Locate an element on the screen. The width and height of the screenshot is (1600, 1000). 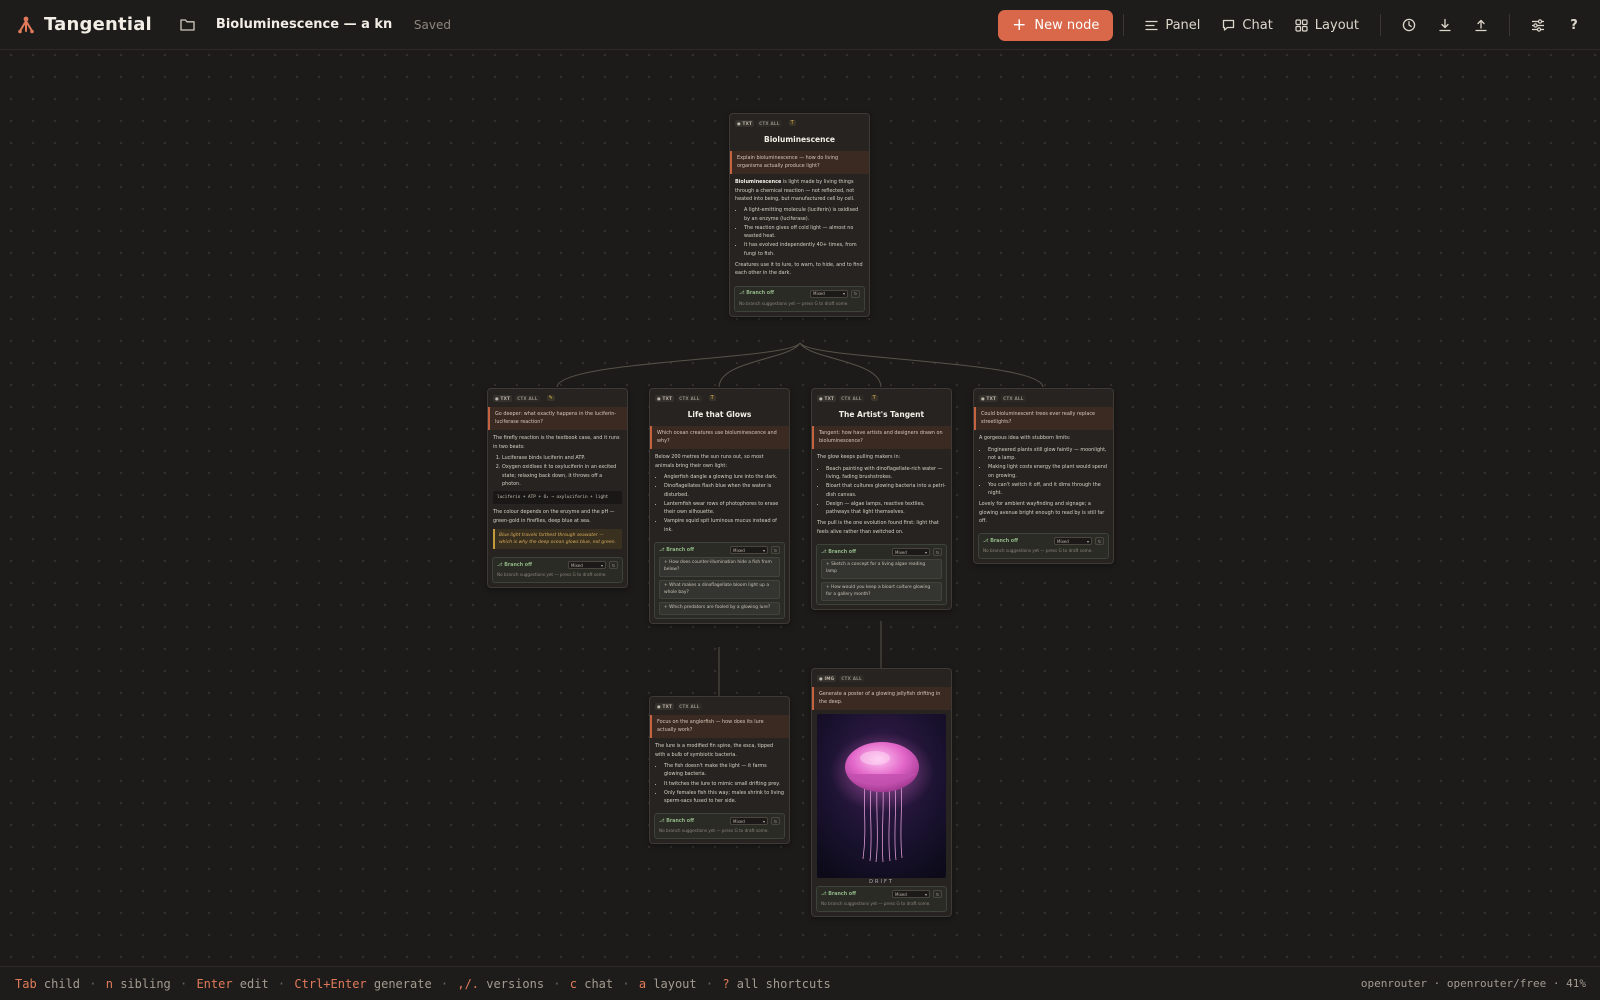
edge-root-life is located at coordinates (759, 365).